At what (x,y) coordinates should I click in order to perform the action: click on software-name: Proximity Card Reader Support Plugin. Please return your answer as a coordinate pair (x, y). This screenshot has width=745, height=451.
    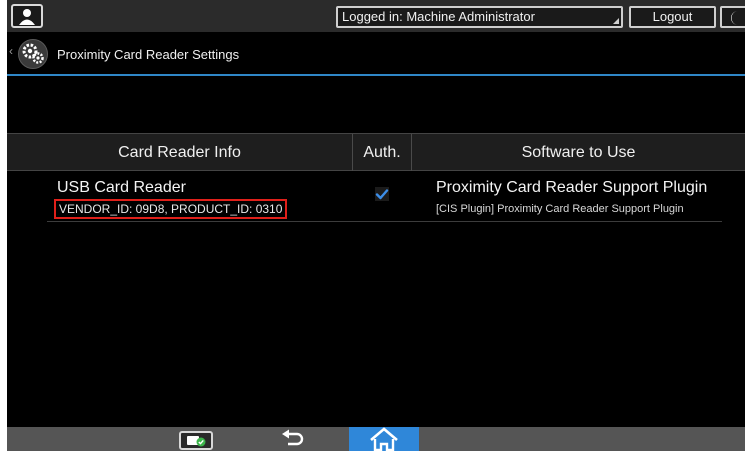
    Looking at the image, I should click on (572, 187).